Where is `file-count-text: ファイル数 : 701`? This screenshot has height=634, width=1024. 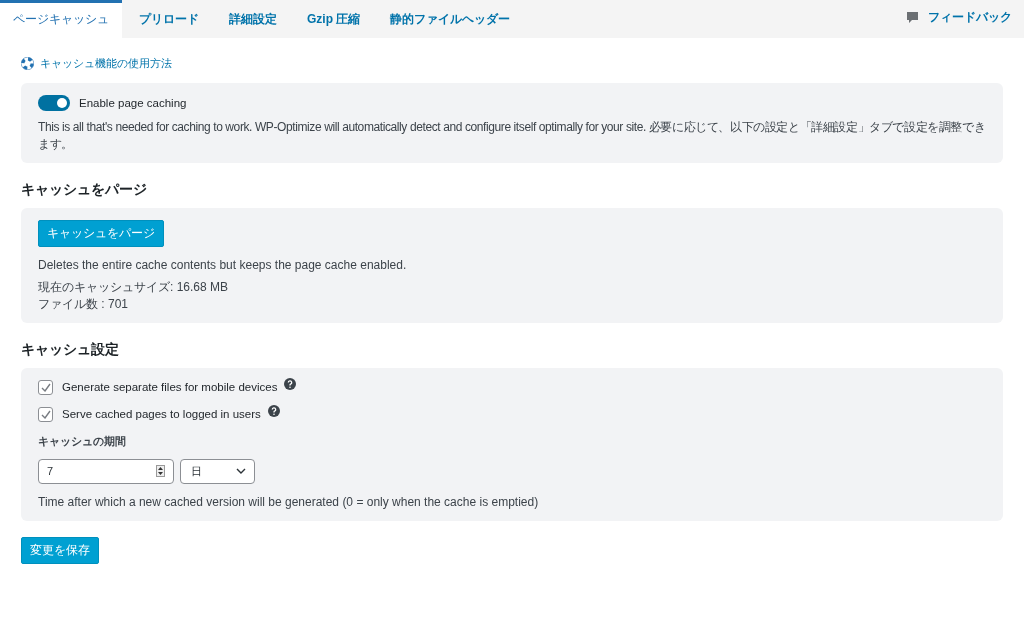 file-count-text: ファイル数 : 701 is located at coordinates (84, 304).